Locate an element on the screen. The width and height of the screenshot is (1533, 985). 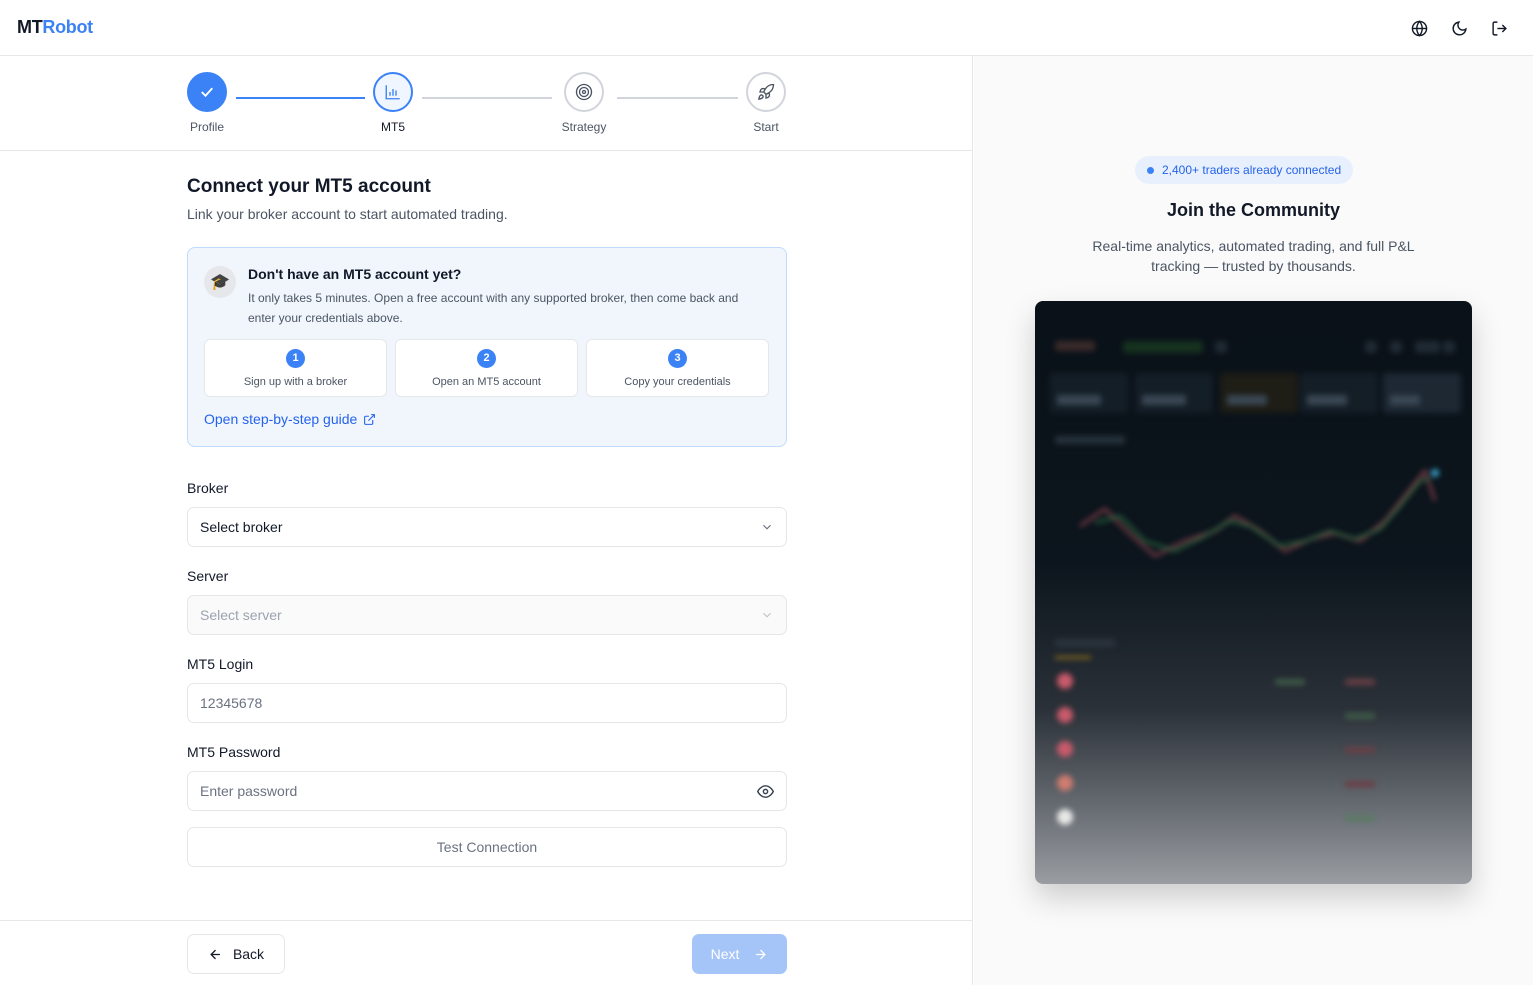
step-label: Start is located at coordinates (766, 127).